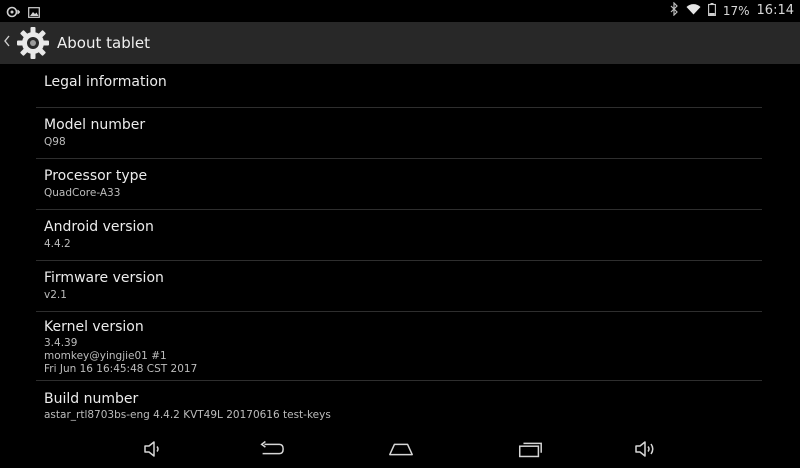 Image resolution: width=800 pixels, height=468 pixels. Describe the element at coordinates (33, 43) in the screenshot. I see `settings-gear-icon` at that location.